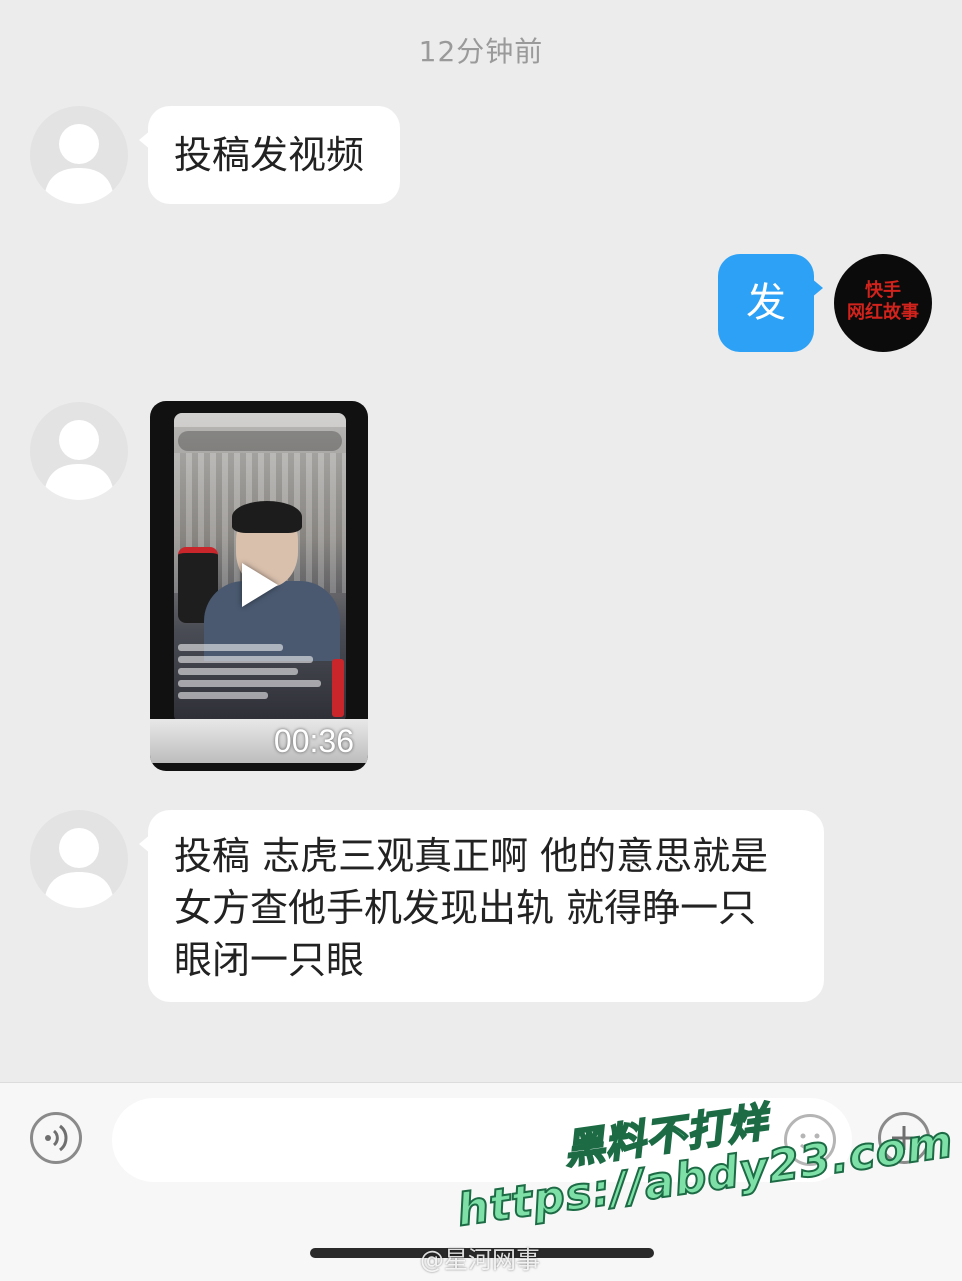 This screenshot has height=1281, width=962. I want to click on voice-icon, so click(56, 1138).